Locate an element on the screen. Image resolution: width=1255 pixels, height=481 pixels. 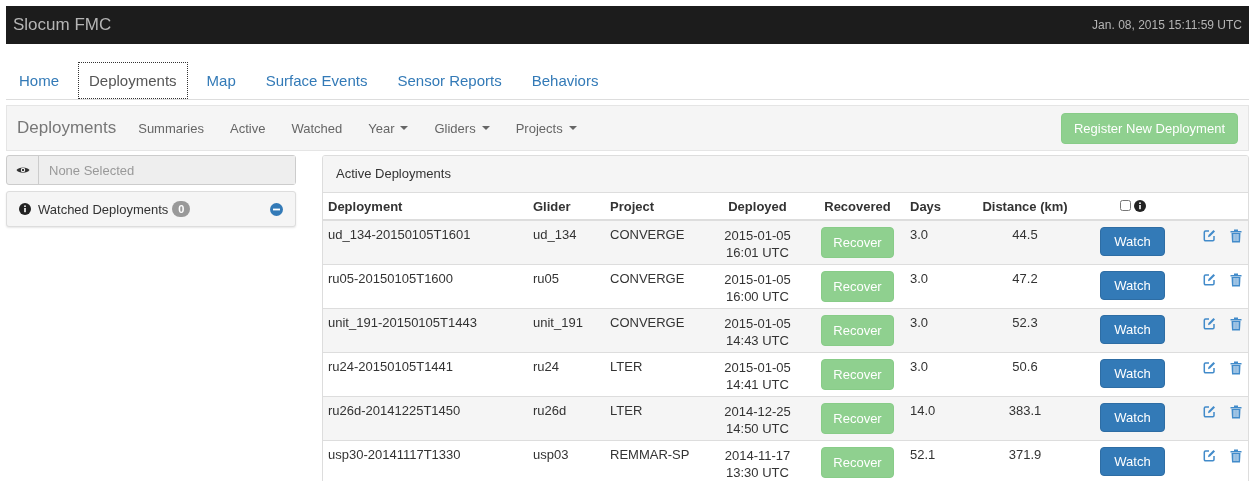
table-cell: 2015-01-05 14:41 UTC is located at coordinates (757, 376).